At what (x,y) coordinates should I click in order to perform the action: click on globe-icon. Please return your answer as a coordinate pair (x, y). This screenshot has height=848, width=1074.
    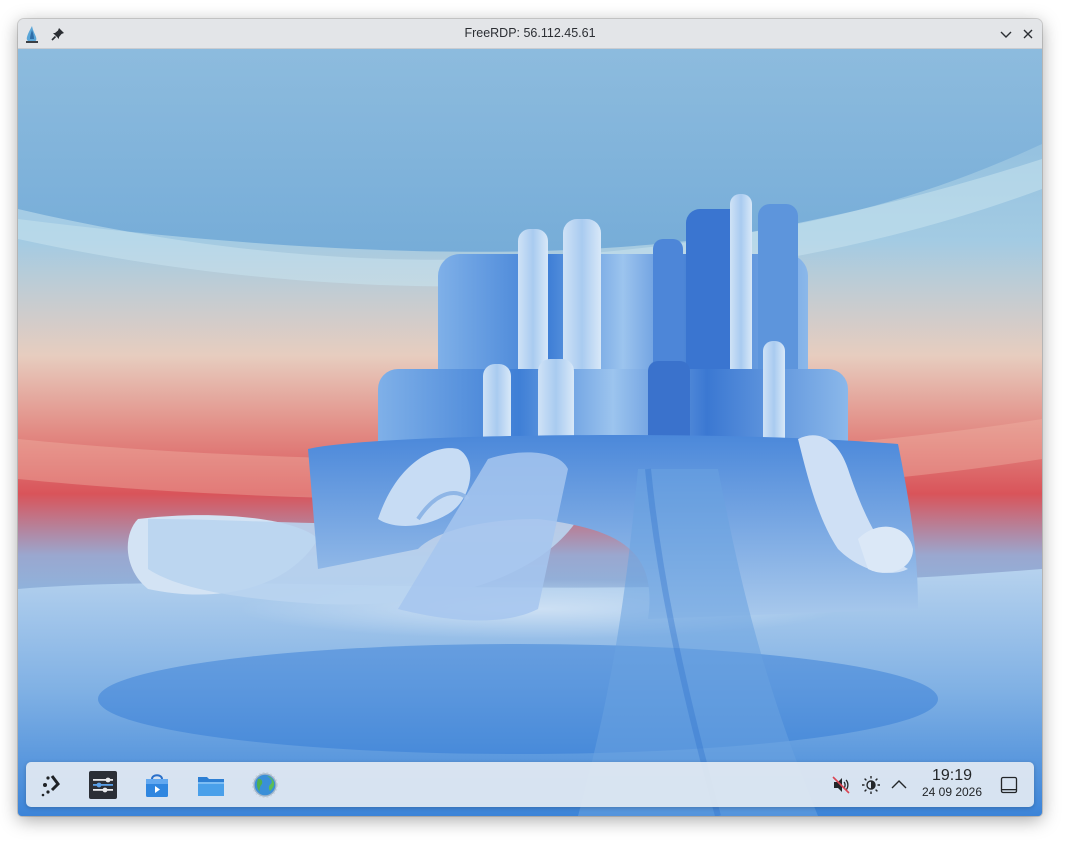
    Looking at the image, I should click on (265, 785).